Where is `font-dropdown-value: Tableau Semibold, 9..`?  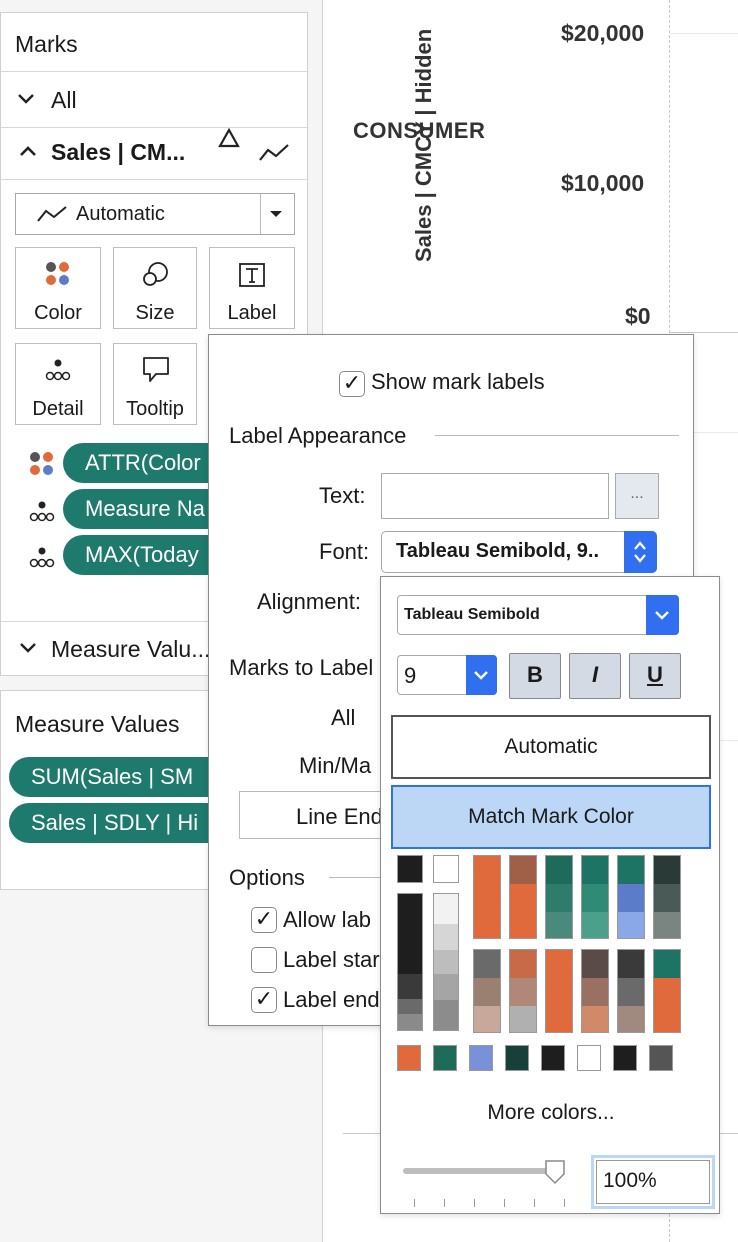 font-dropdown-value: Tableau Semibold, 9.. is located at coordinates (498, 551).